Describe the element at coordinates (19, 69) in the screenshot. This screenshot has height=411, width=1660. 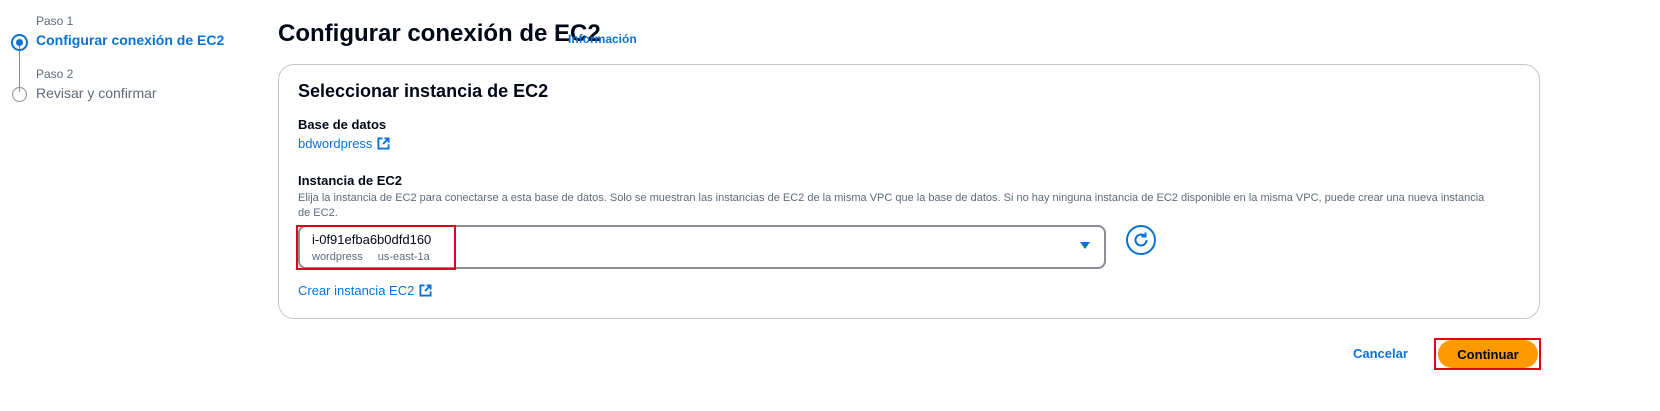
I see `stepper-connector` at that location.